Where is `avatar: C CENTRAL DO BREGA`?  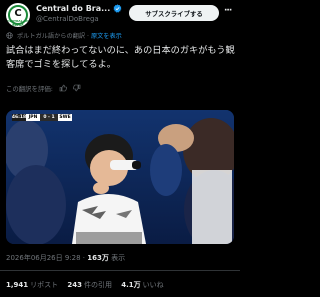 avatar: C CENTRAL DO BREGA is located at coordinates (18, 15).